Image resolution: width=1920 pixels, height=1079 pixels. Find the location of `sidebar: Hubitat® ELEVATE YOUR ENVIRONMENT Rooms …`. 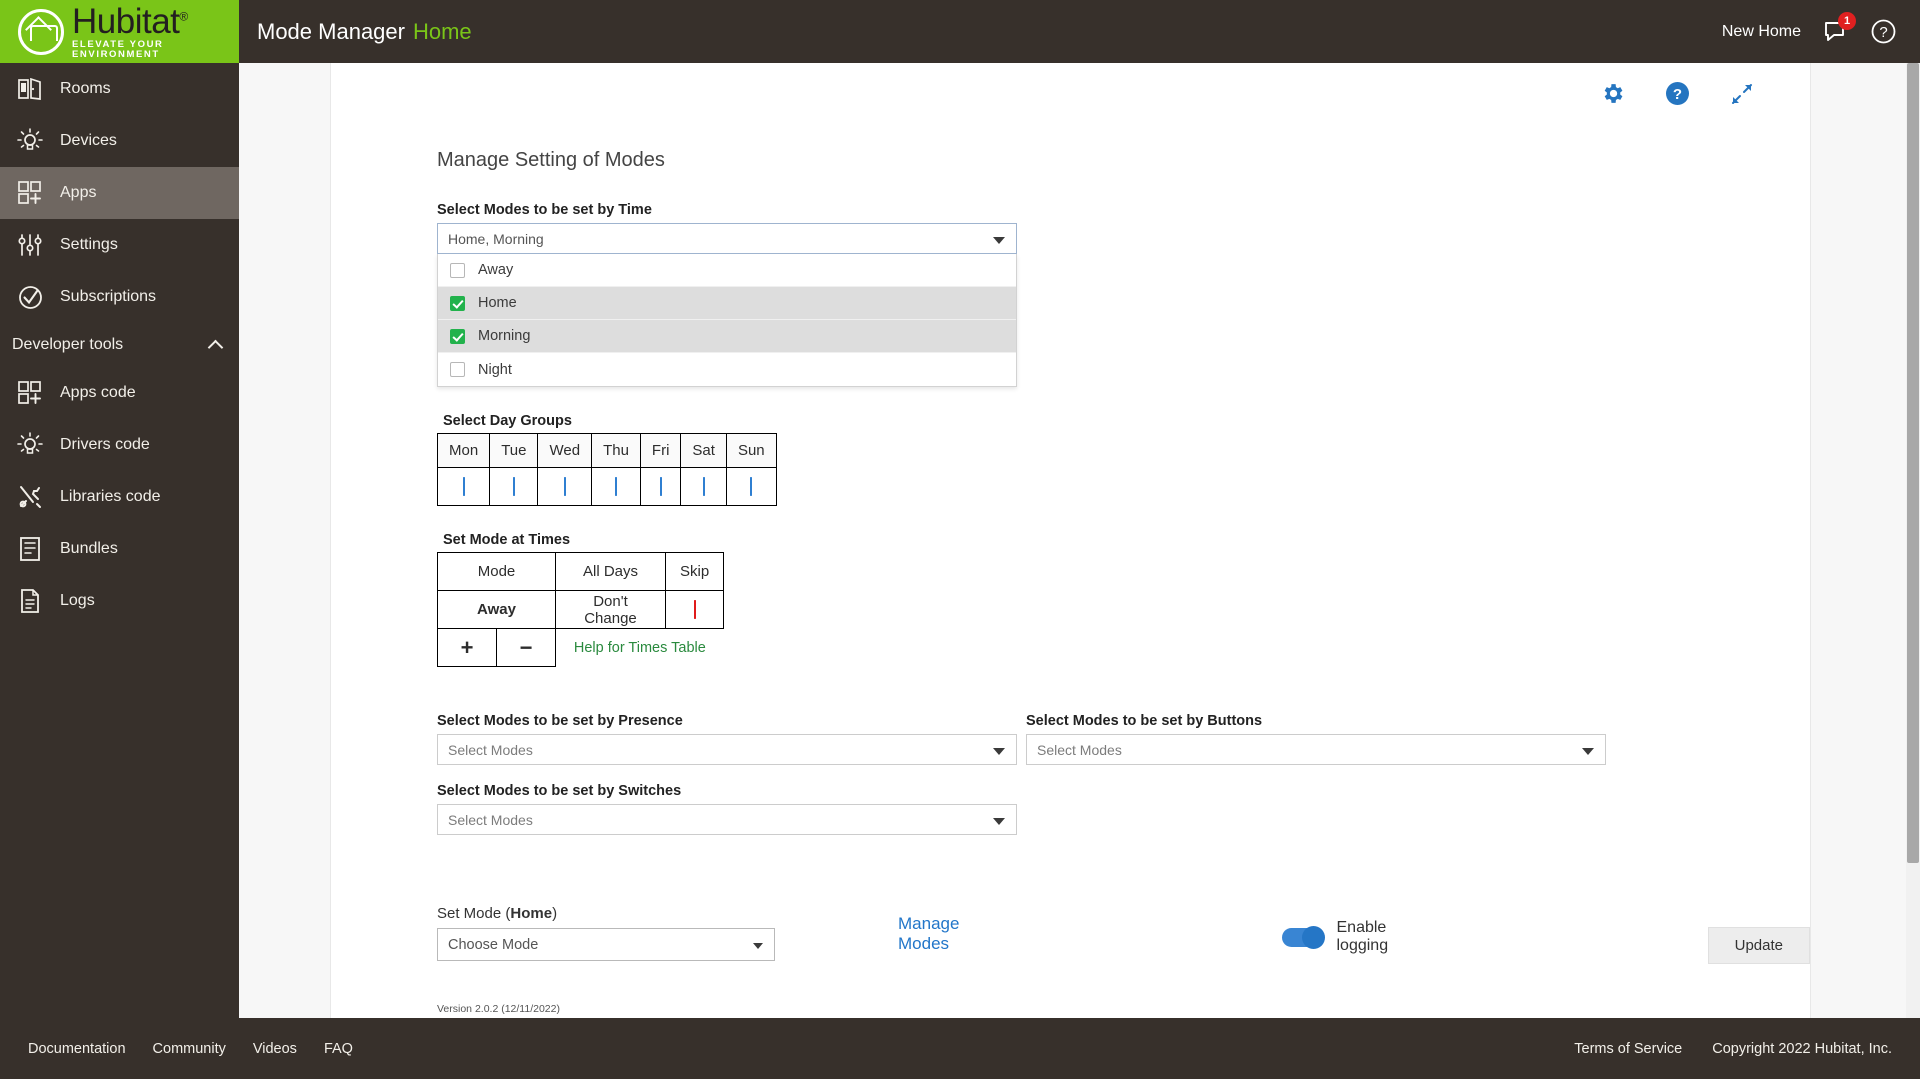

sidebar: Hubitat® ELEVATE YOUR ENVIRONMENT Rooms … is located at coordinates (119, 539).